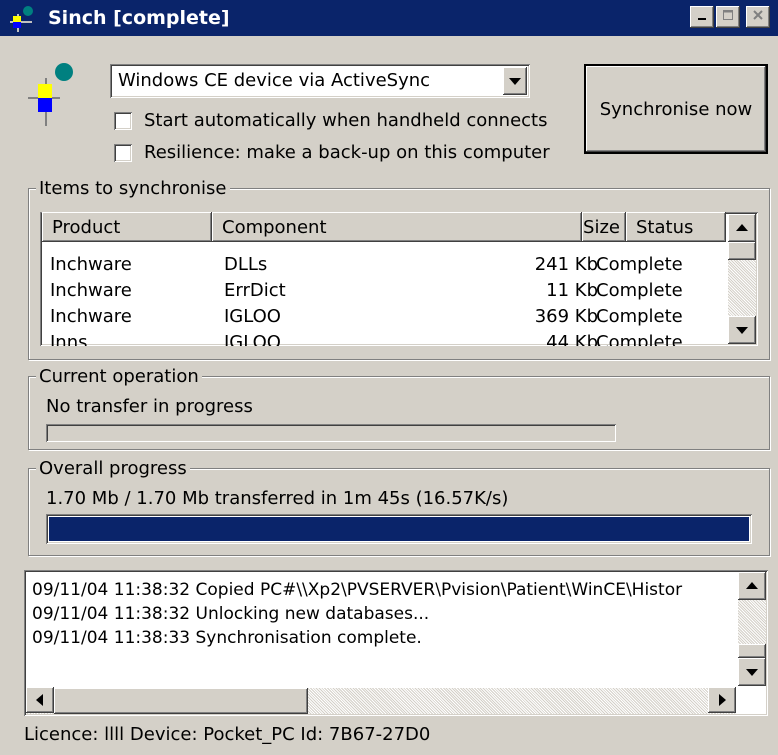 The width and height of the screenshot is (778, 755). Describe the element at coordinates (133, 188) in the screenshot. I see `items-group-label: Items to synchronise` at that location.